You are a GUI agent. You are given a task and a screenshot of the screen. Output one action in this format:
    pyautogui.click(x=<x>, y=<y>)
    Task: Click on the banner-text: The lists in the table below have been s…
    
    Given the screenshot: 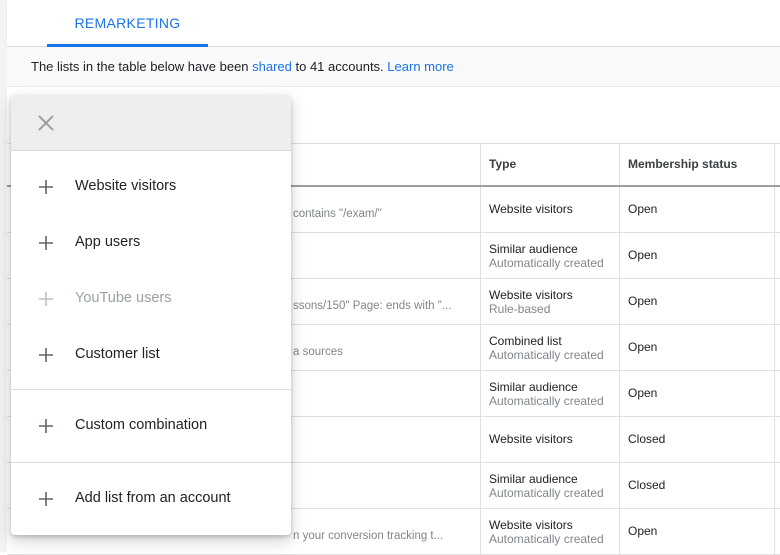 What is the action you would take?
    pyautogui.click(x=242, y=66)
    